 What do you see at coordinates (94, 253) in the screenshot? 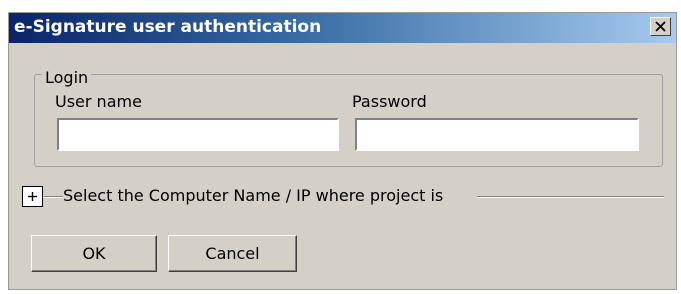
I see `ok-button: OK` at bounding box center [94, 253].